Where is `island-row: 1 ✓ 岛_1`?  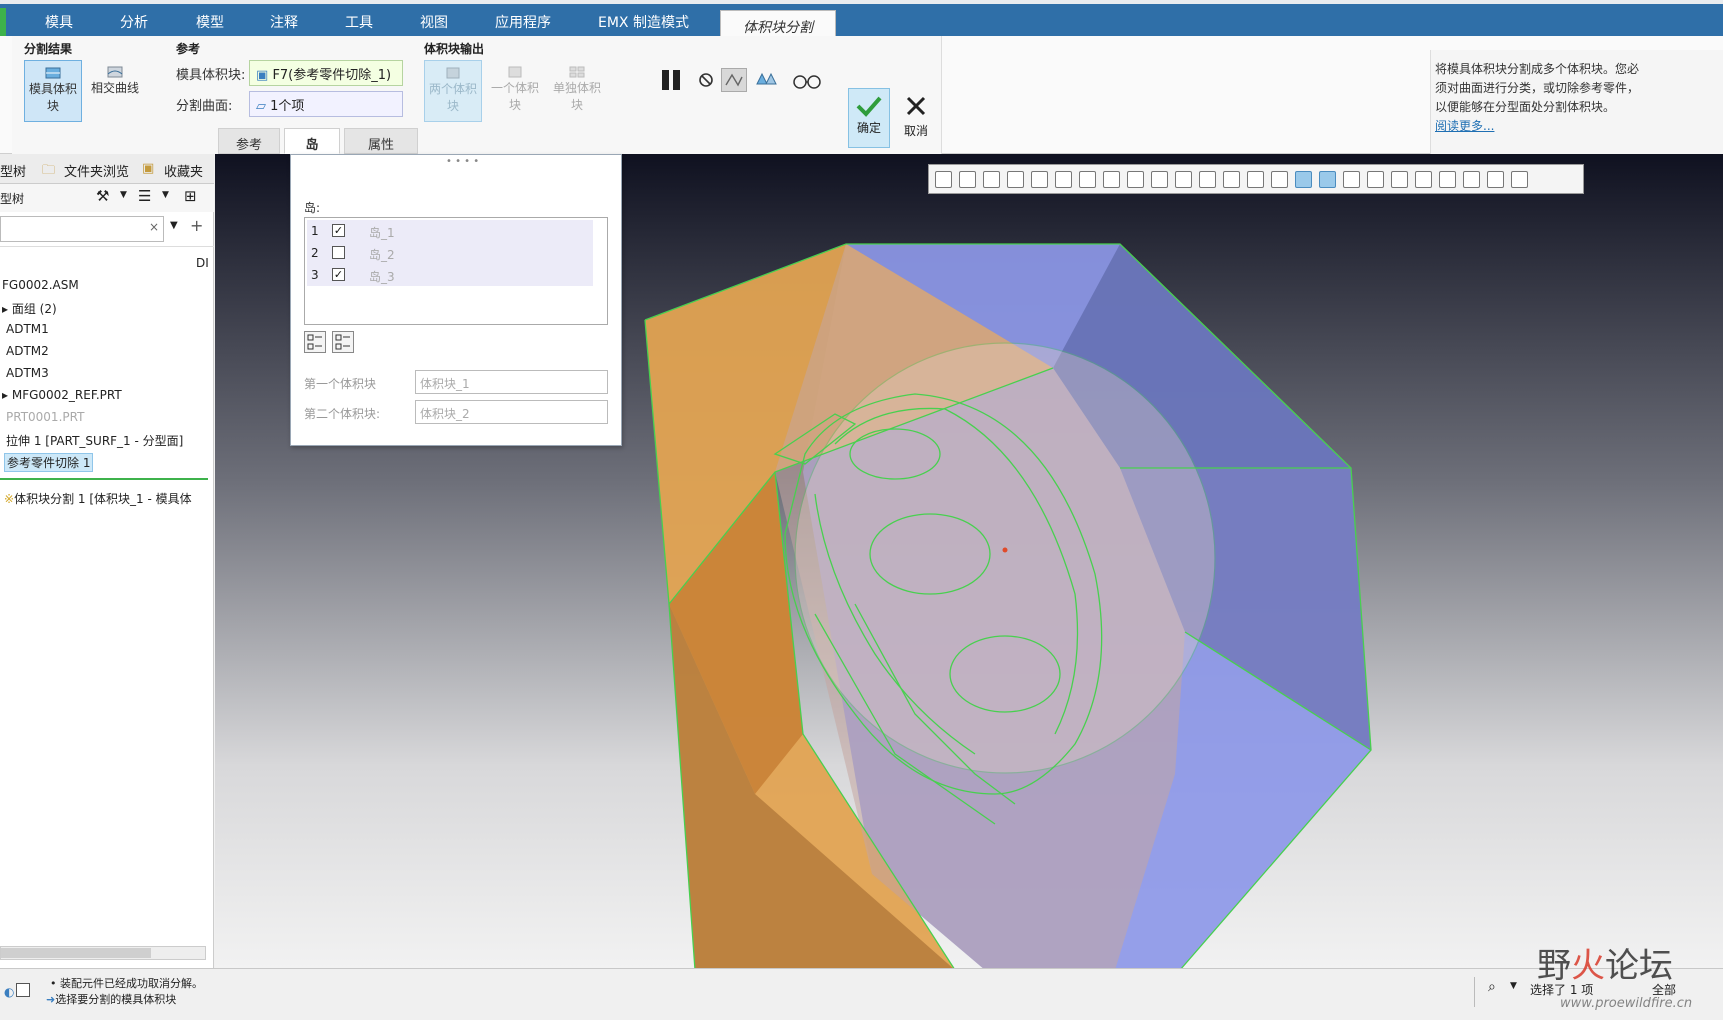 island-row: 1 ✓ 岛_1 is located at coordinates (450, 231).